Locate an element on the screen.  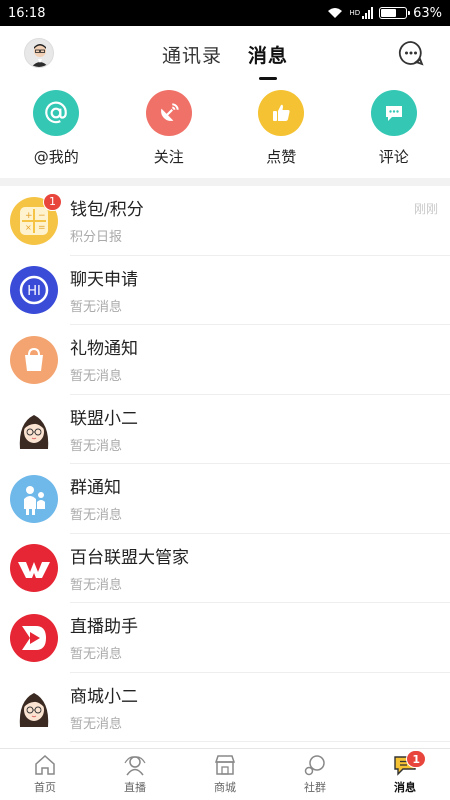
chat-bubble-icon is located at coordinates (411, 53).